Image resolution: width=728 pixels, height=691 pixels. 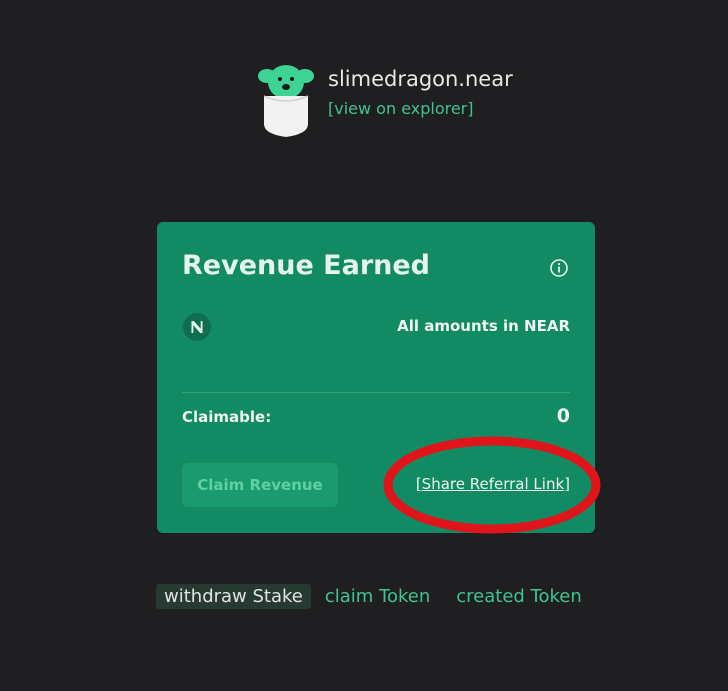 I want to click on tab-withdraw-stake: withdraw Stake, so click(x=233, y=596).